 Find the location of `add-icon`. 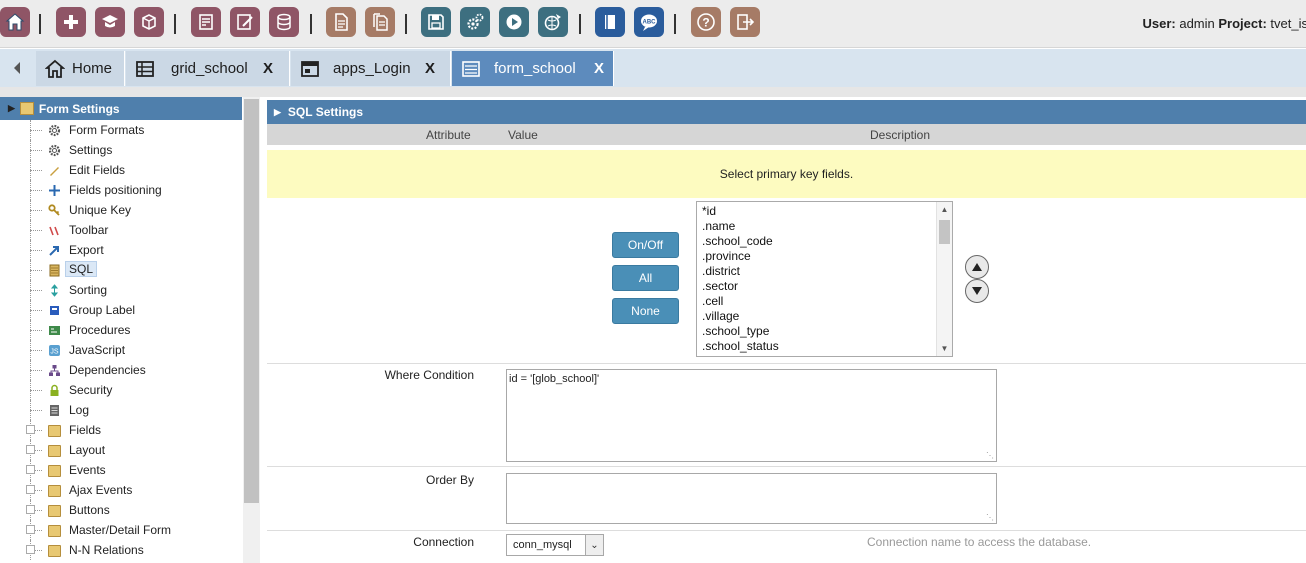

add-icon is located at coordinates (71, 22).